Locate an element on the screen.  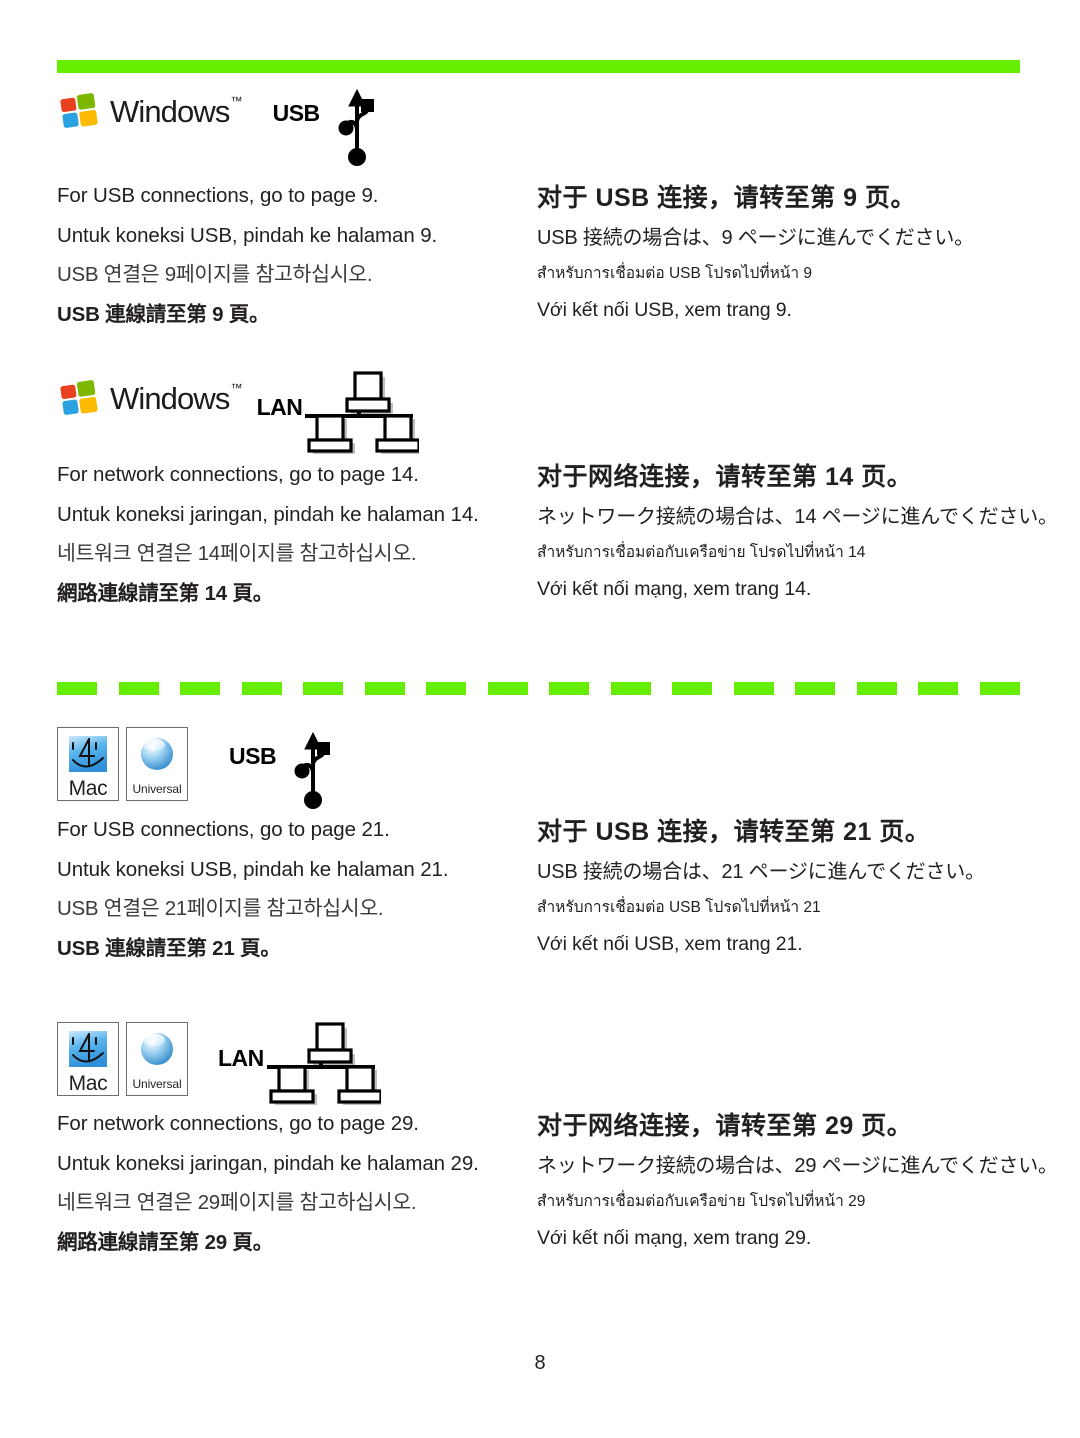
text-chinese-traditional: USB 連線請至第 9 頁。 is located at coordinates (163, 314).